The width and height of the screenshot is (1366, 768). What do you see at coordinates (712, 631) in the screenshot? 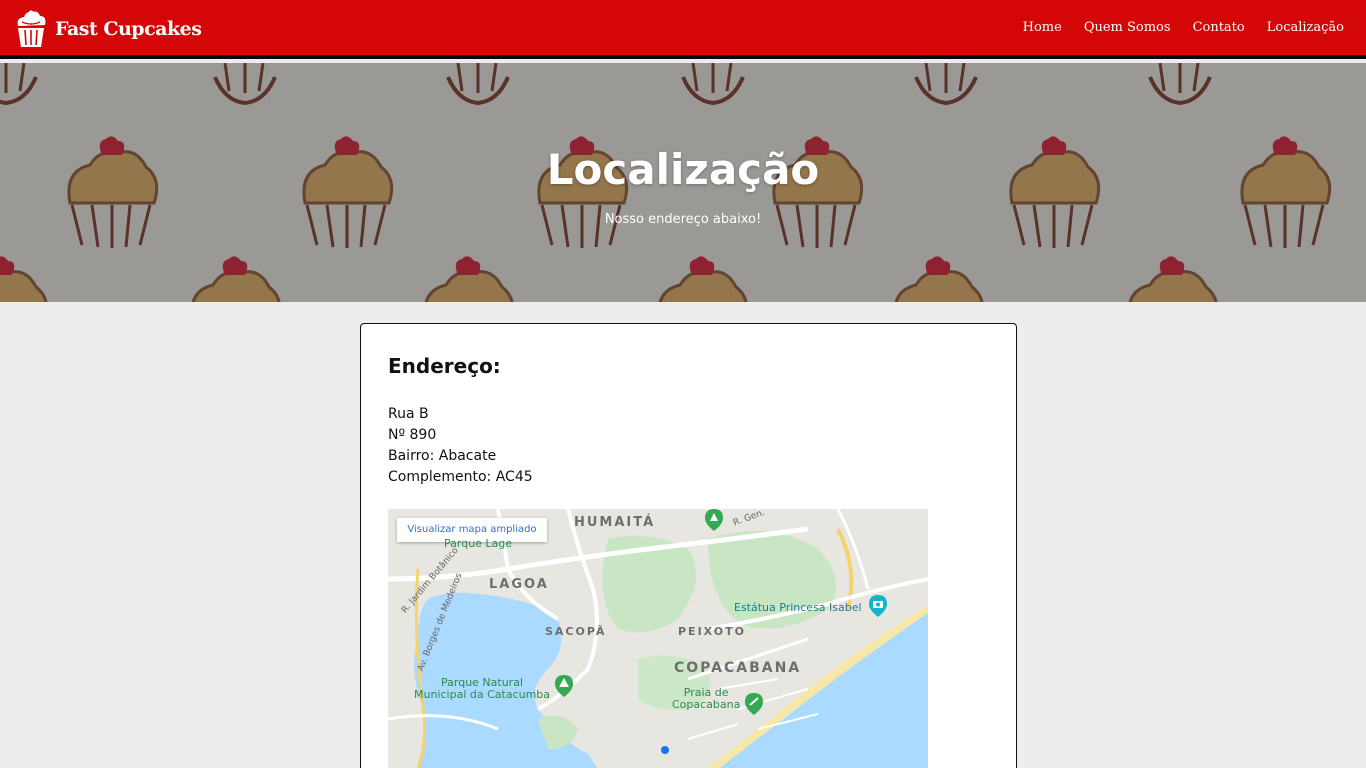
I see `map-district-peixoto: PEIXOTO` at bounding box center [712, 631].